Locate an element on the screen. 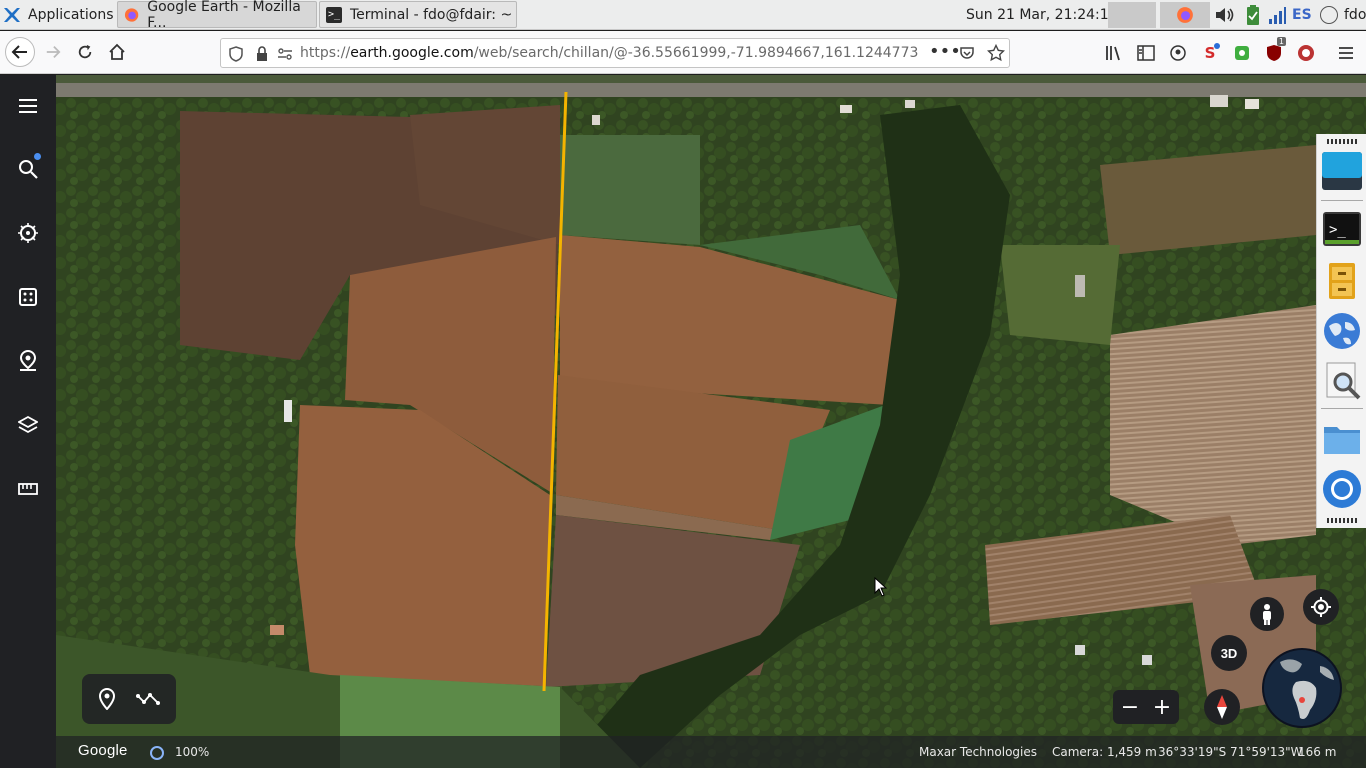  dock-separator is located at coordinates (1342, 408).